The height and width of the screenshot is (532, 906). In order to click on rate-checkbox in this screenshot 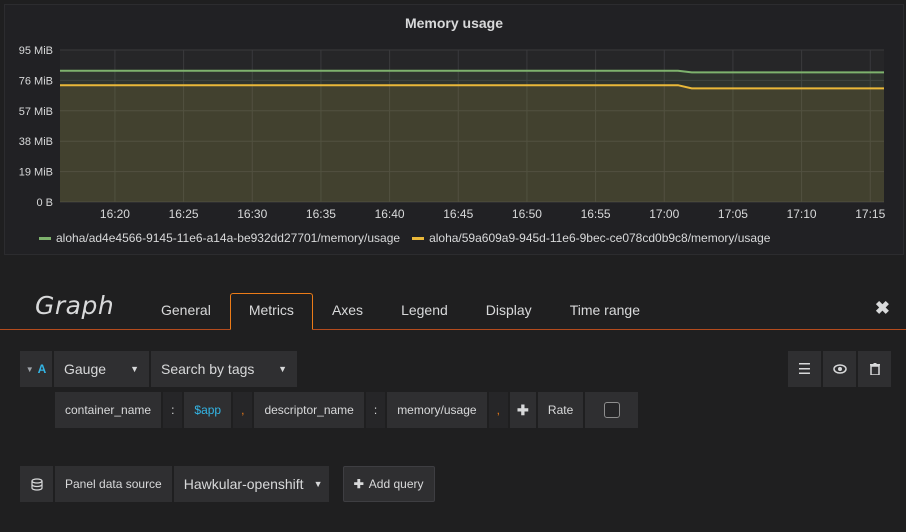, I will do `click(611, 410)`.